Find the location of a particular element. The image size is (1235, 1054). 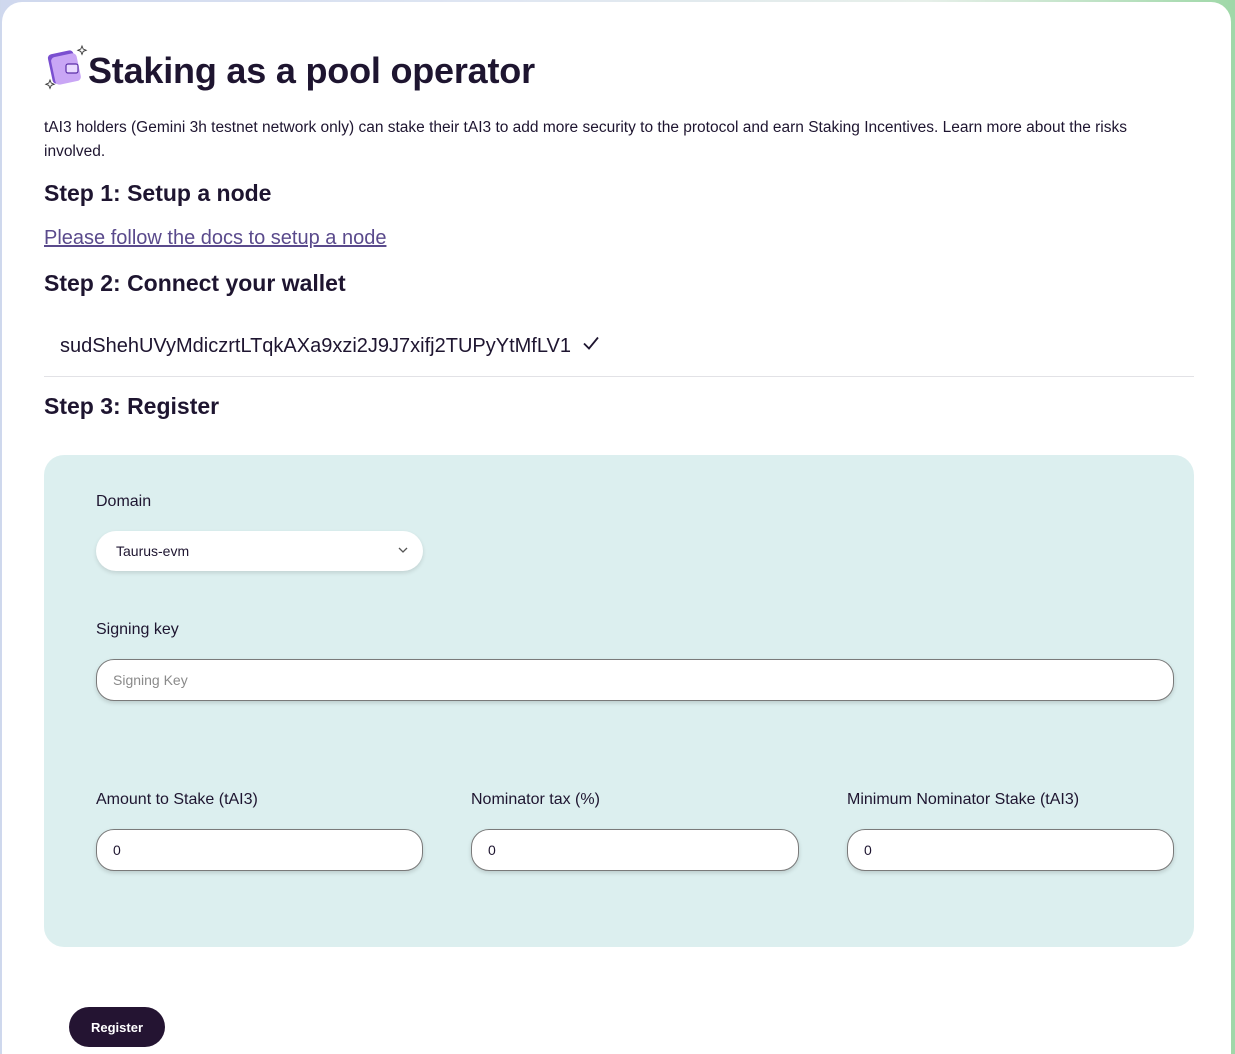

amount-to-stake-input is located at coordinates (259, 850).